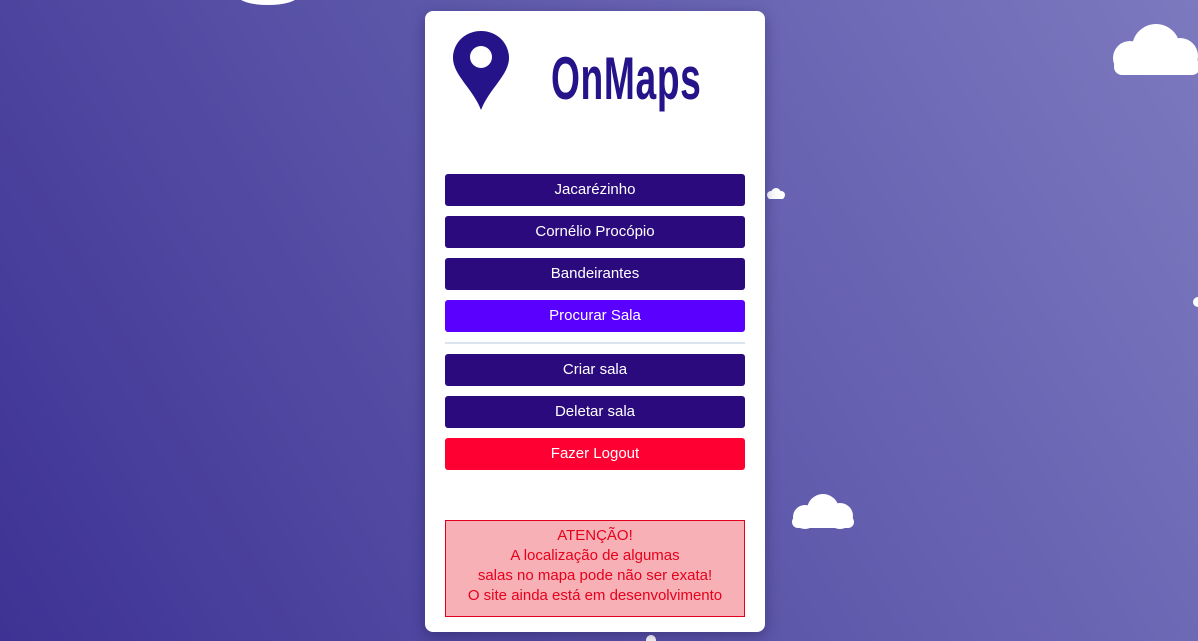  I want to click on warning-line: O site ainda está em desenvolvimento, so click(595, 595).